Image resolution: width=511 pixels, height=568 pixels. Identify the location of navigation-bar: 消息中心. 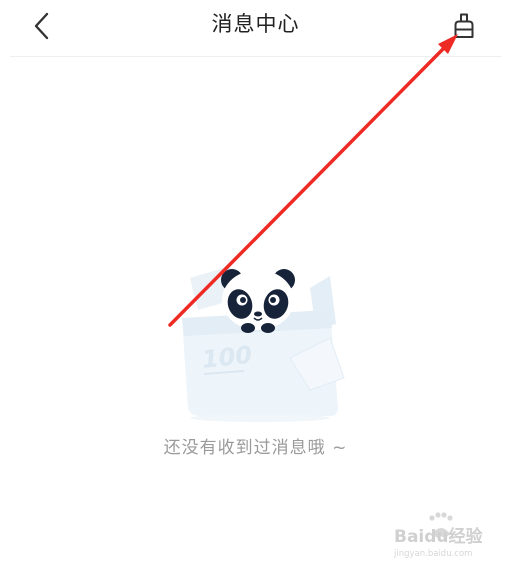
(255, 28).